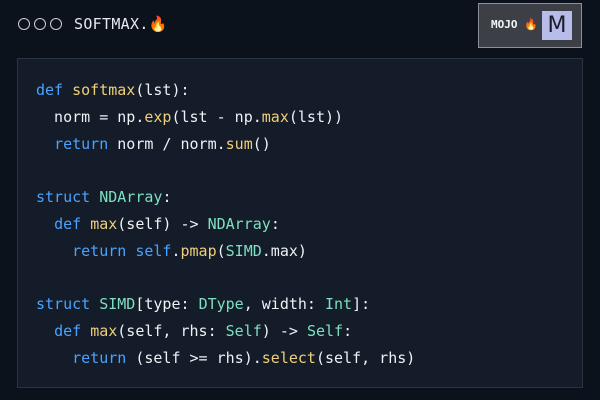  I want to click on code-token: ]:, so click(361, 304).